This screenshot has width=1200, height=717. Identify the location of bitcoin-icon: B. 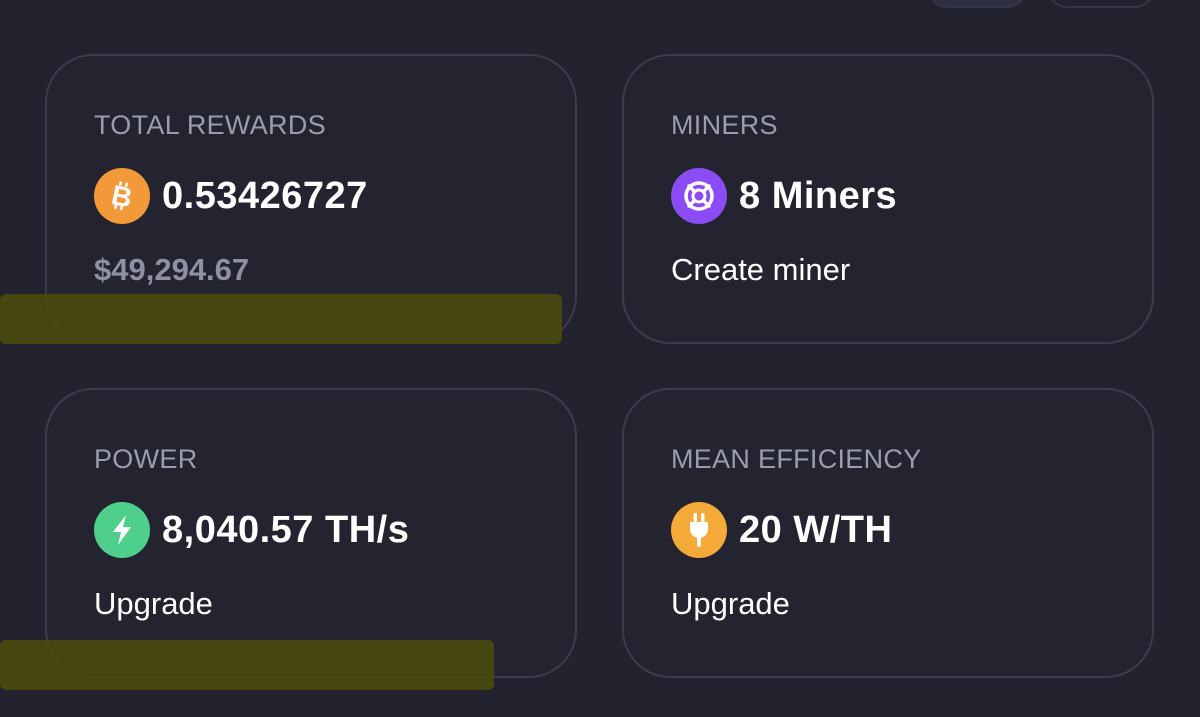
(122, 196).